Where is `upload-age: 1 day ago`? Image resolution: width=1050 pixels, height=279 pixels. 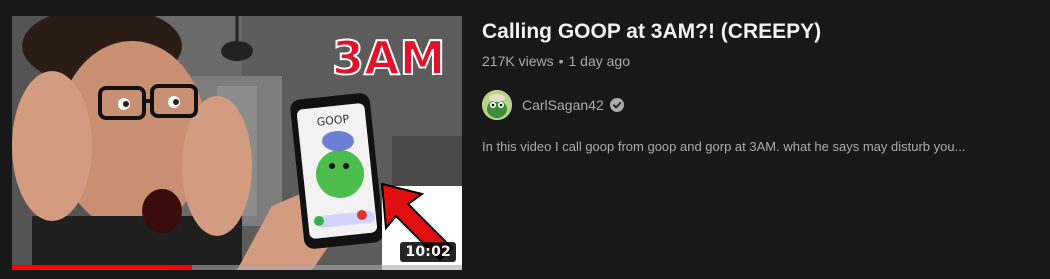
upload-age: 1 day ago is located at coordinates (599, 61).